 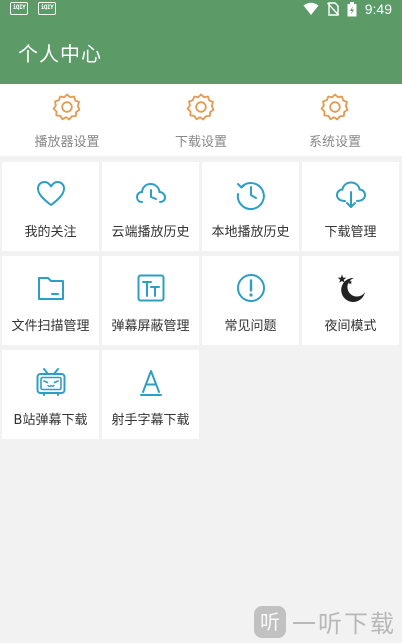 I want to click on player-settings-button: 播放器设置, so click(x=67, y=120).